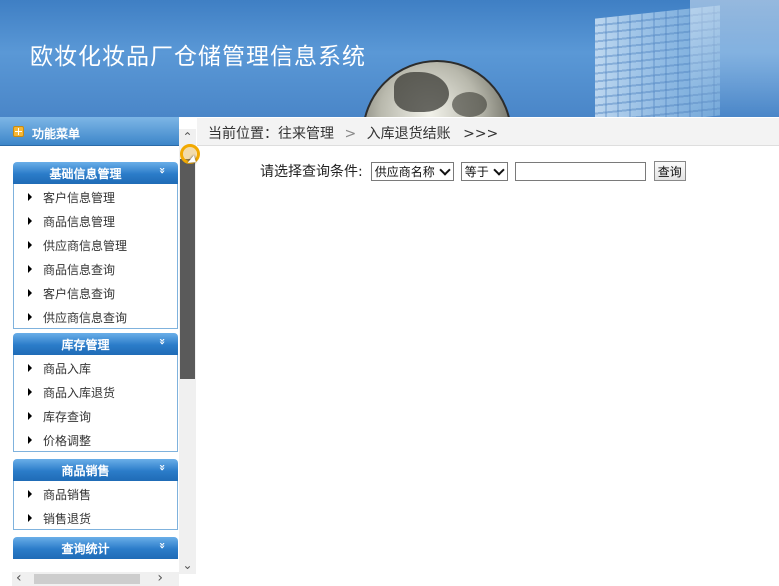  I want to click on query-form: 请选择查询条件: 供应商名称 等于 查询, so click(473, 171).